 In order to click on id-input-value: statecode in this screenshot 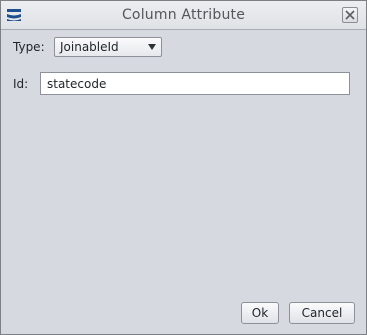, I will do `click(77, 84)`.